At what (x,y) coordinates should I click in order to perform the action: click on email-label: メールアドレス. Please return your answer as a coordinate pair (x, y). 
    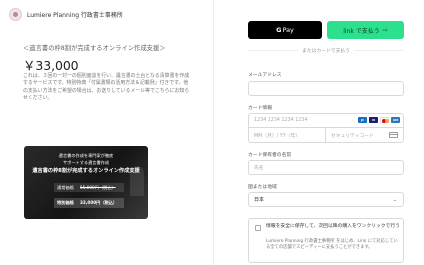
    Looking at the image, I should click on (265, 75).